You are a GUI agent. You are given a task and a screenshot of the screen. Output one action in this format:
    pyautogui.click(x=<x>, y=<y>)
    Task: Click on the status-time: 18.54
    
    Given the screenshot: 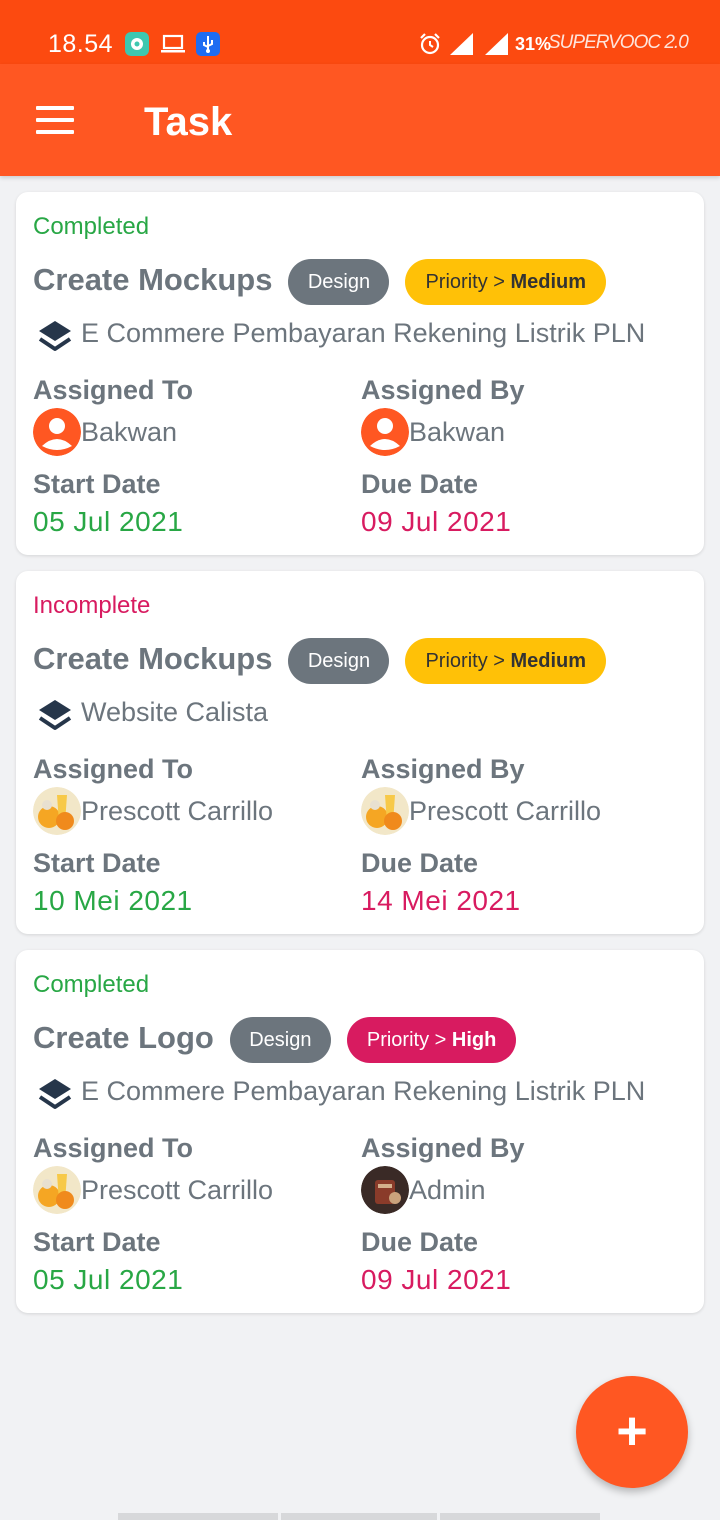 What is the action you would take?
    pyautogui.click(x=81, y=44)
    